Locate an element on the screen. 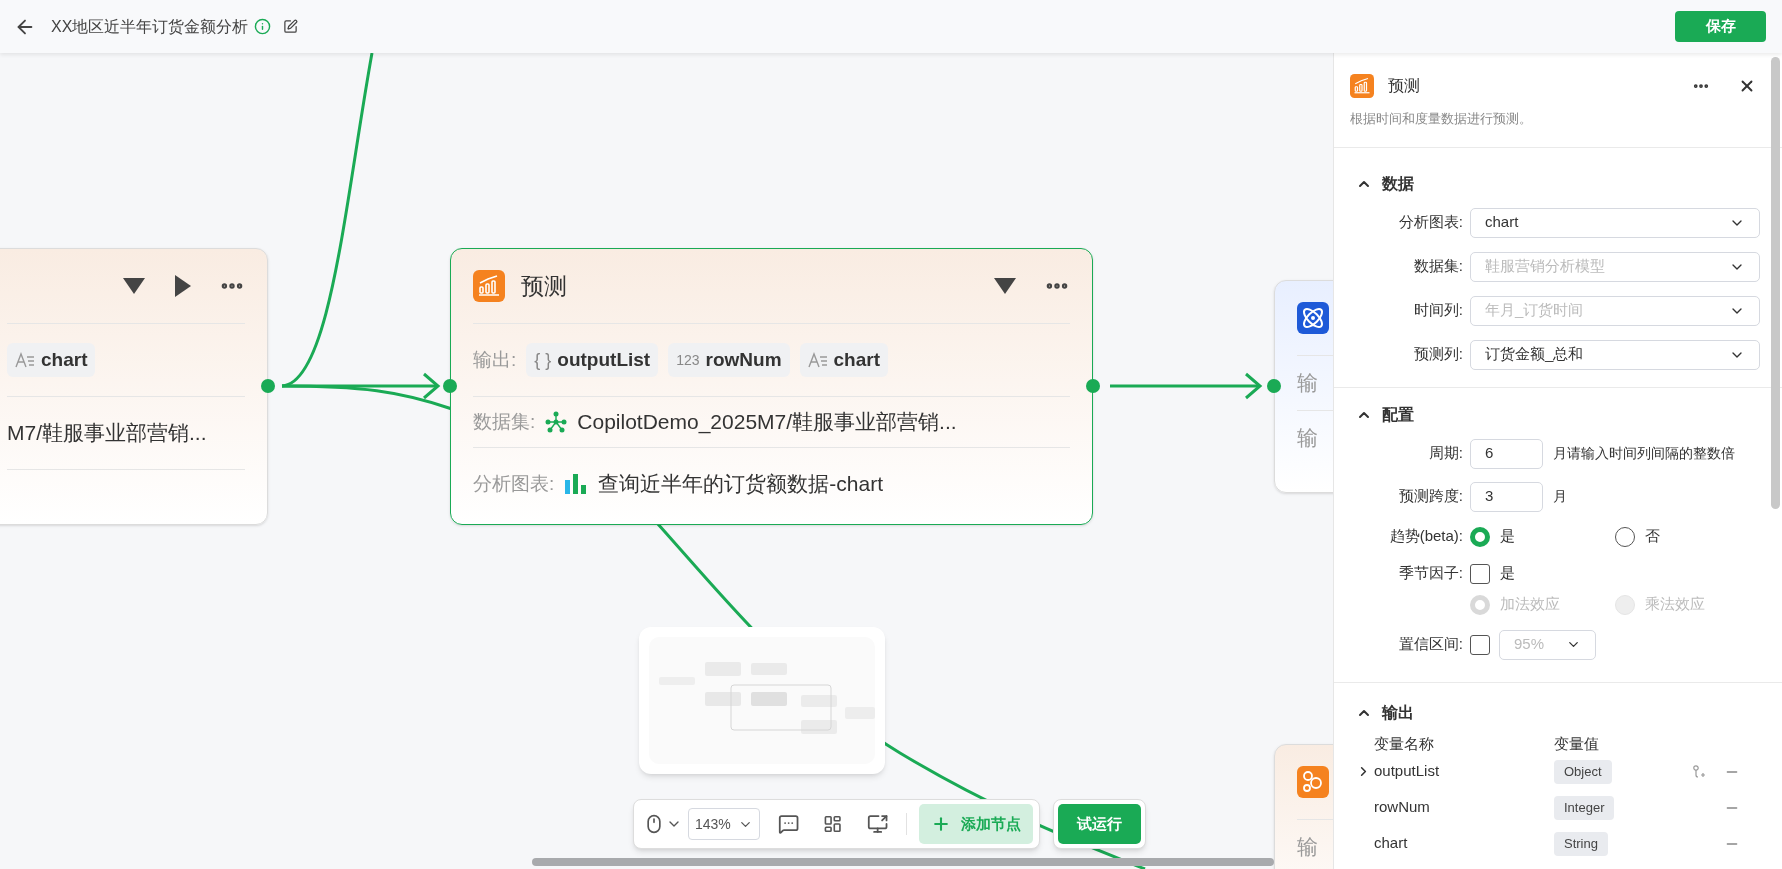 The height and width of the screenshot is (869, 1782). chip-label: rowNum is located at coordinates (743, 359).